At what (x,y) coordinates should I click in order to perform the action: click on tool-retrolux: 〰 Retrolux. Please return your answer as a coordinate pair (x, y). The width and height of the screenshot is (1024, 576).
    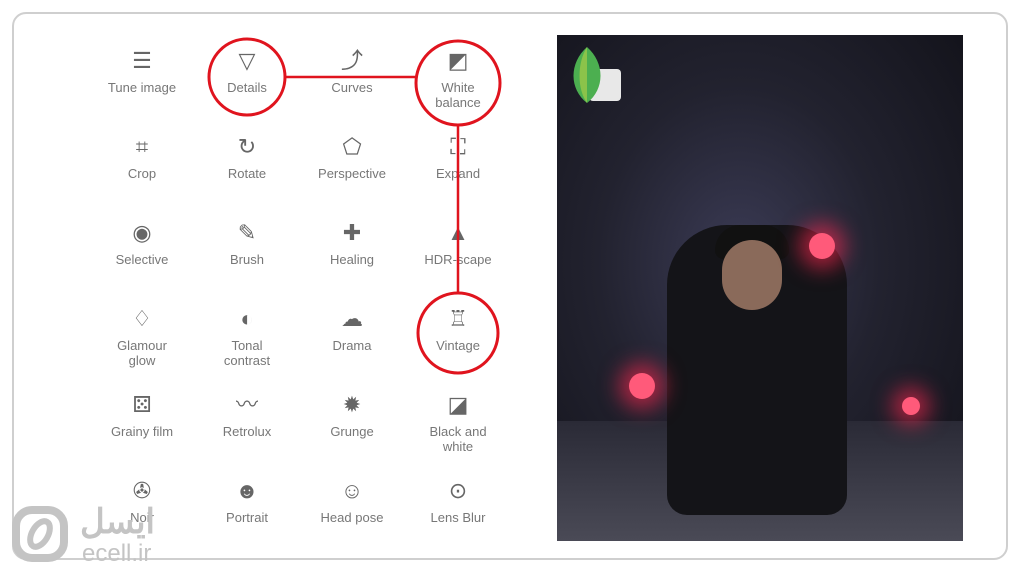
    Looking at the image, I should click on (247, 415).